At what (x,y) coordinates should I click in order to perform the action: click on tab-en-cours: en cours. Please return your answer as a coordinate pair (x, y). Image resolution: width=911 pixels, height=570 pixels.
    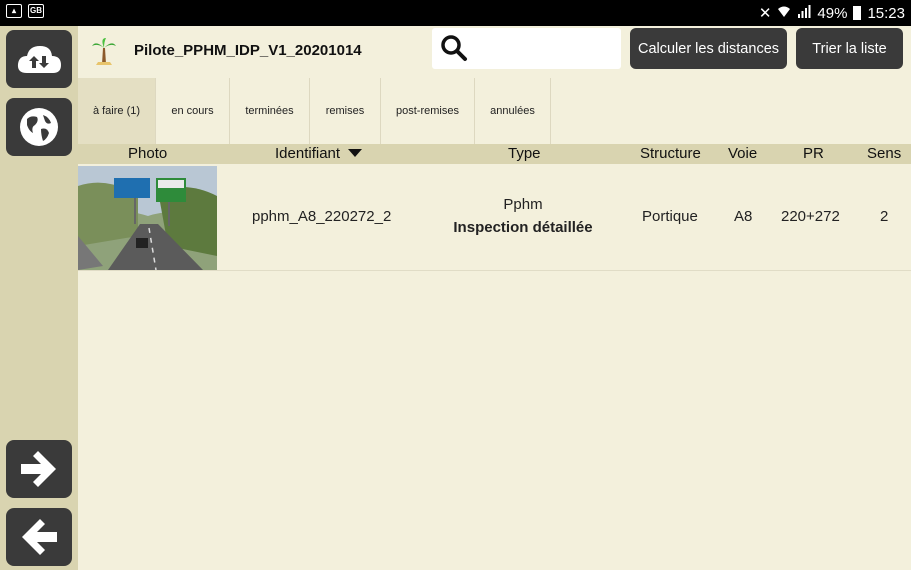
    Looking at the image, I should click on (193, 111).